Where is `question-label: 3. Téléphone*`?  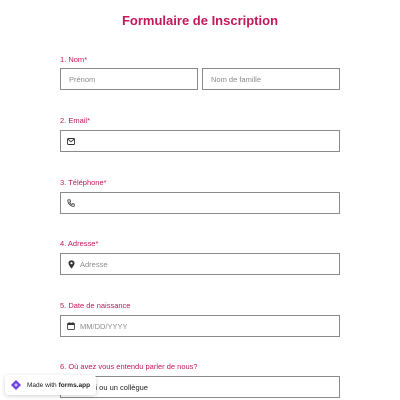
question-label: 3. Téléphone* is located at coordinates (200, 183).